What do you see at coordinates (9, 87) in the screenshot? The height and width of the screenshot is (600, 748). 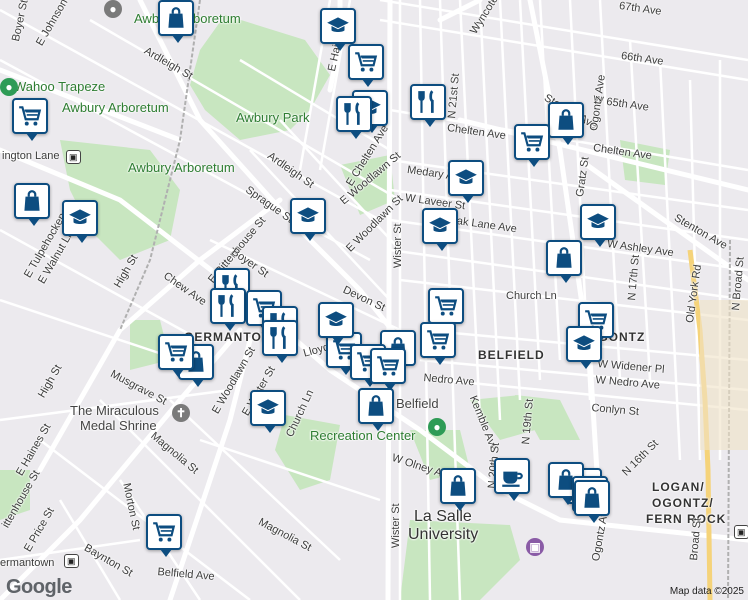 I see `wahoo-pin-icon: ●` at bounding box center [9, 87].